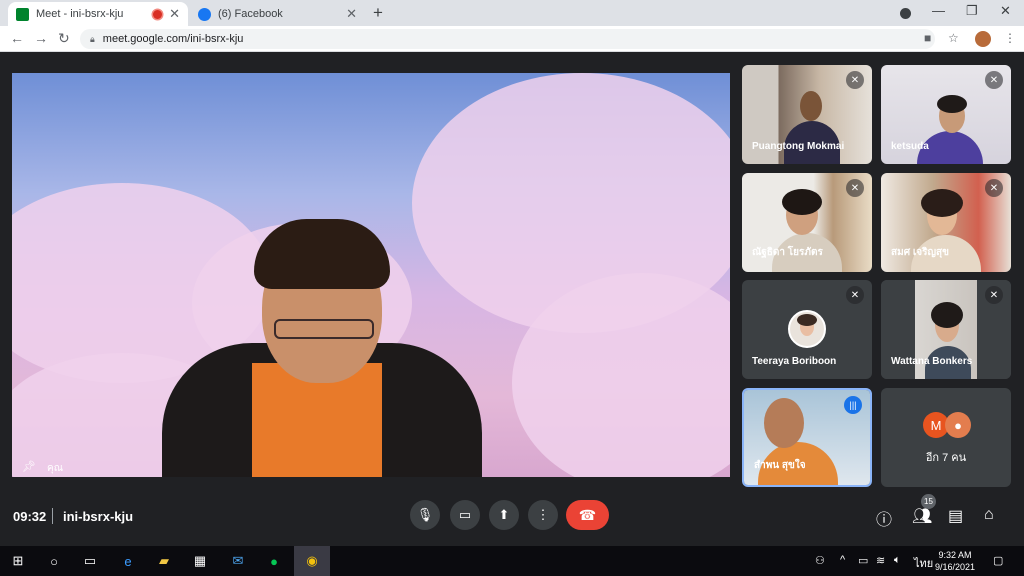 The height and width of the screenshot is (576, 1024). What do you see at coordinates (905, 13) in the screenshot?
I see `tab-search-icon` at bounding box center [905, 13].